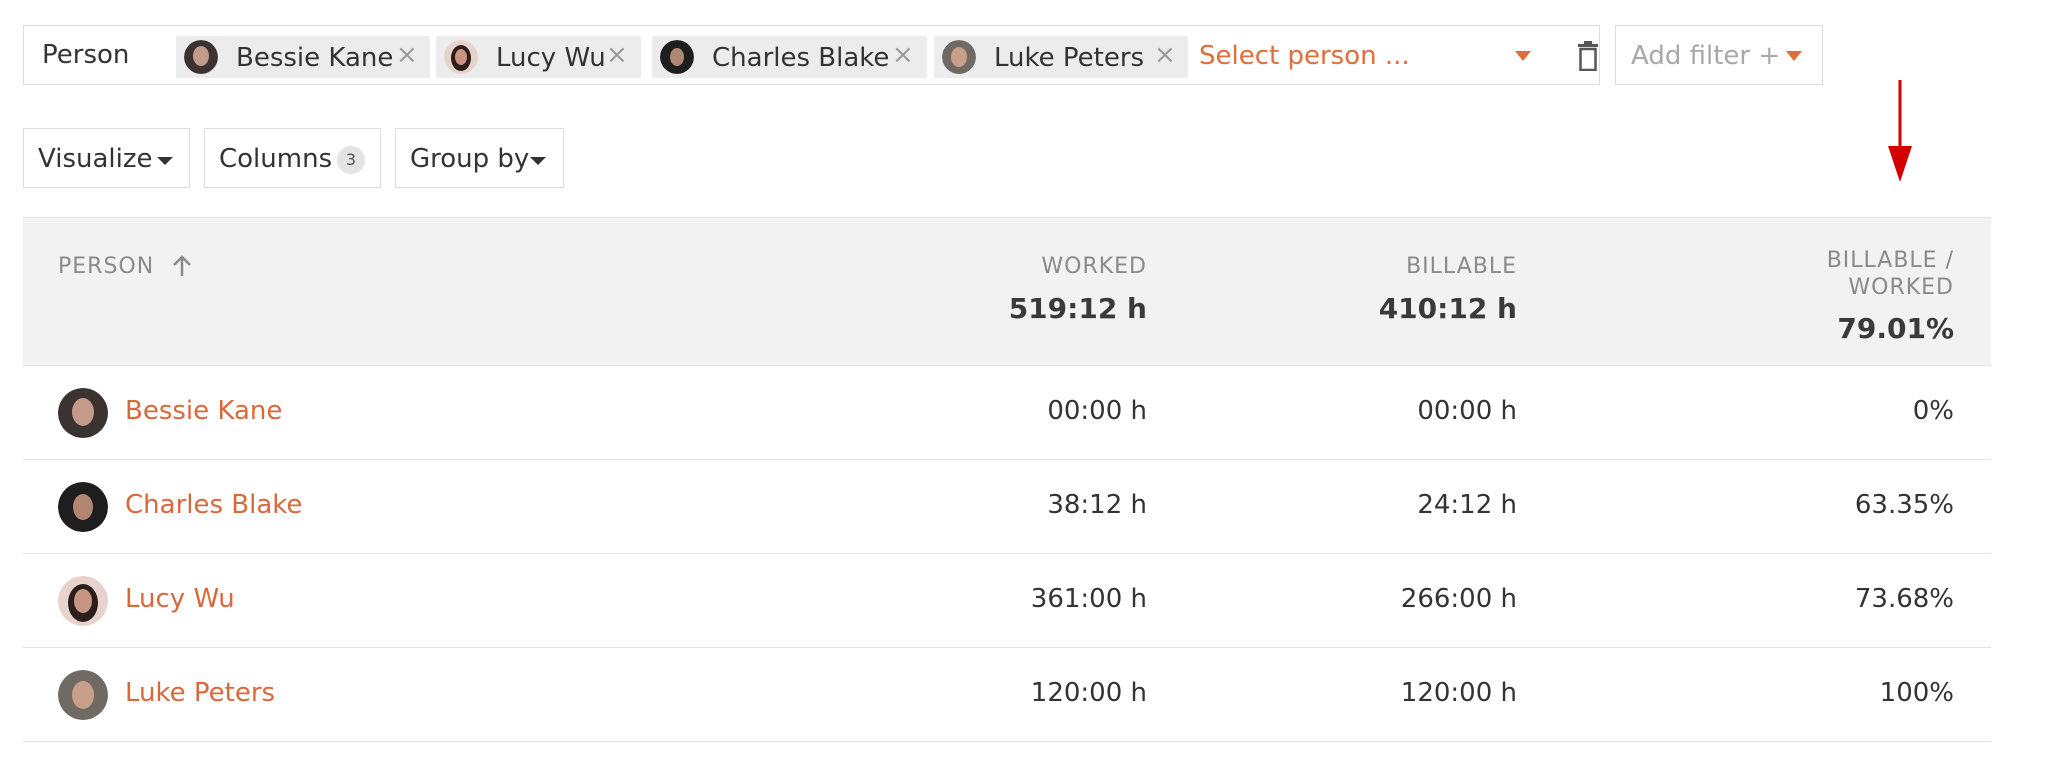 The image size is (2048, 770). What do you see at coordinates (1097, 505) in the screenshot?
I see `worked-cell: 38:12 h` at bounding box center [1097, 505].